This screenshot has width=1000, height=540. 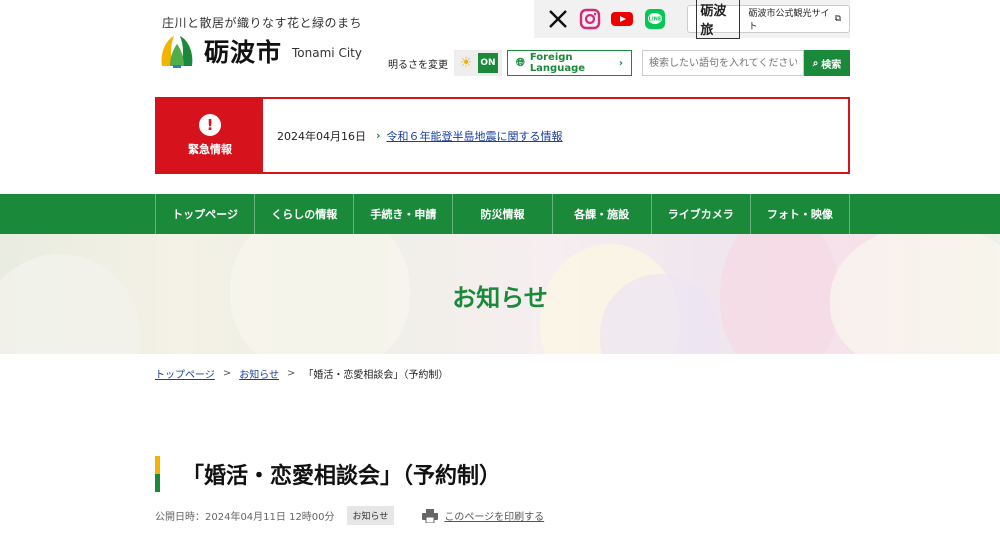 I want to click on tourism-site-link: 砺波旅 砺波市公式観光サイト ⧉, so click(x=769, y=19).